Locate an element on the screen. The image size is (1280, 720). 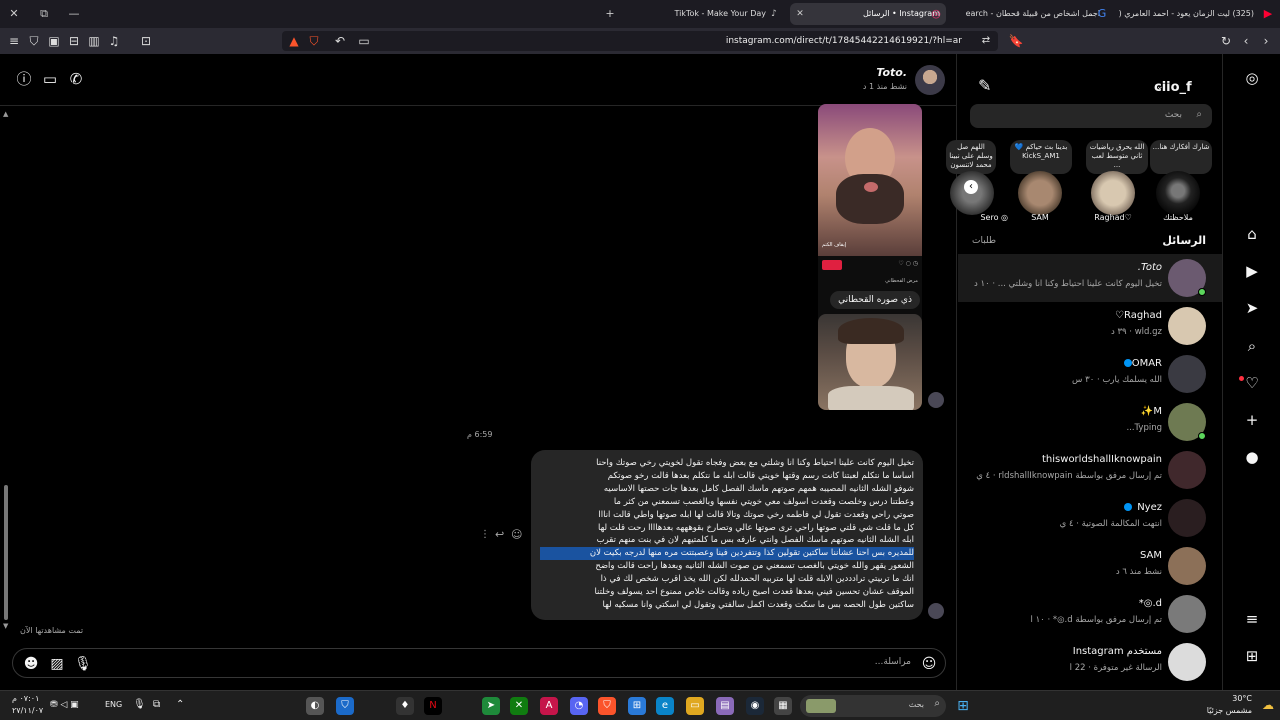
notifications-heart-icon: ♡ is located at coordinates (1252, 383).